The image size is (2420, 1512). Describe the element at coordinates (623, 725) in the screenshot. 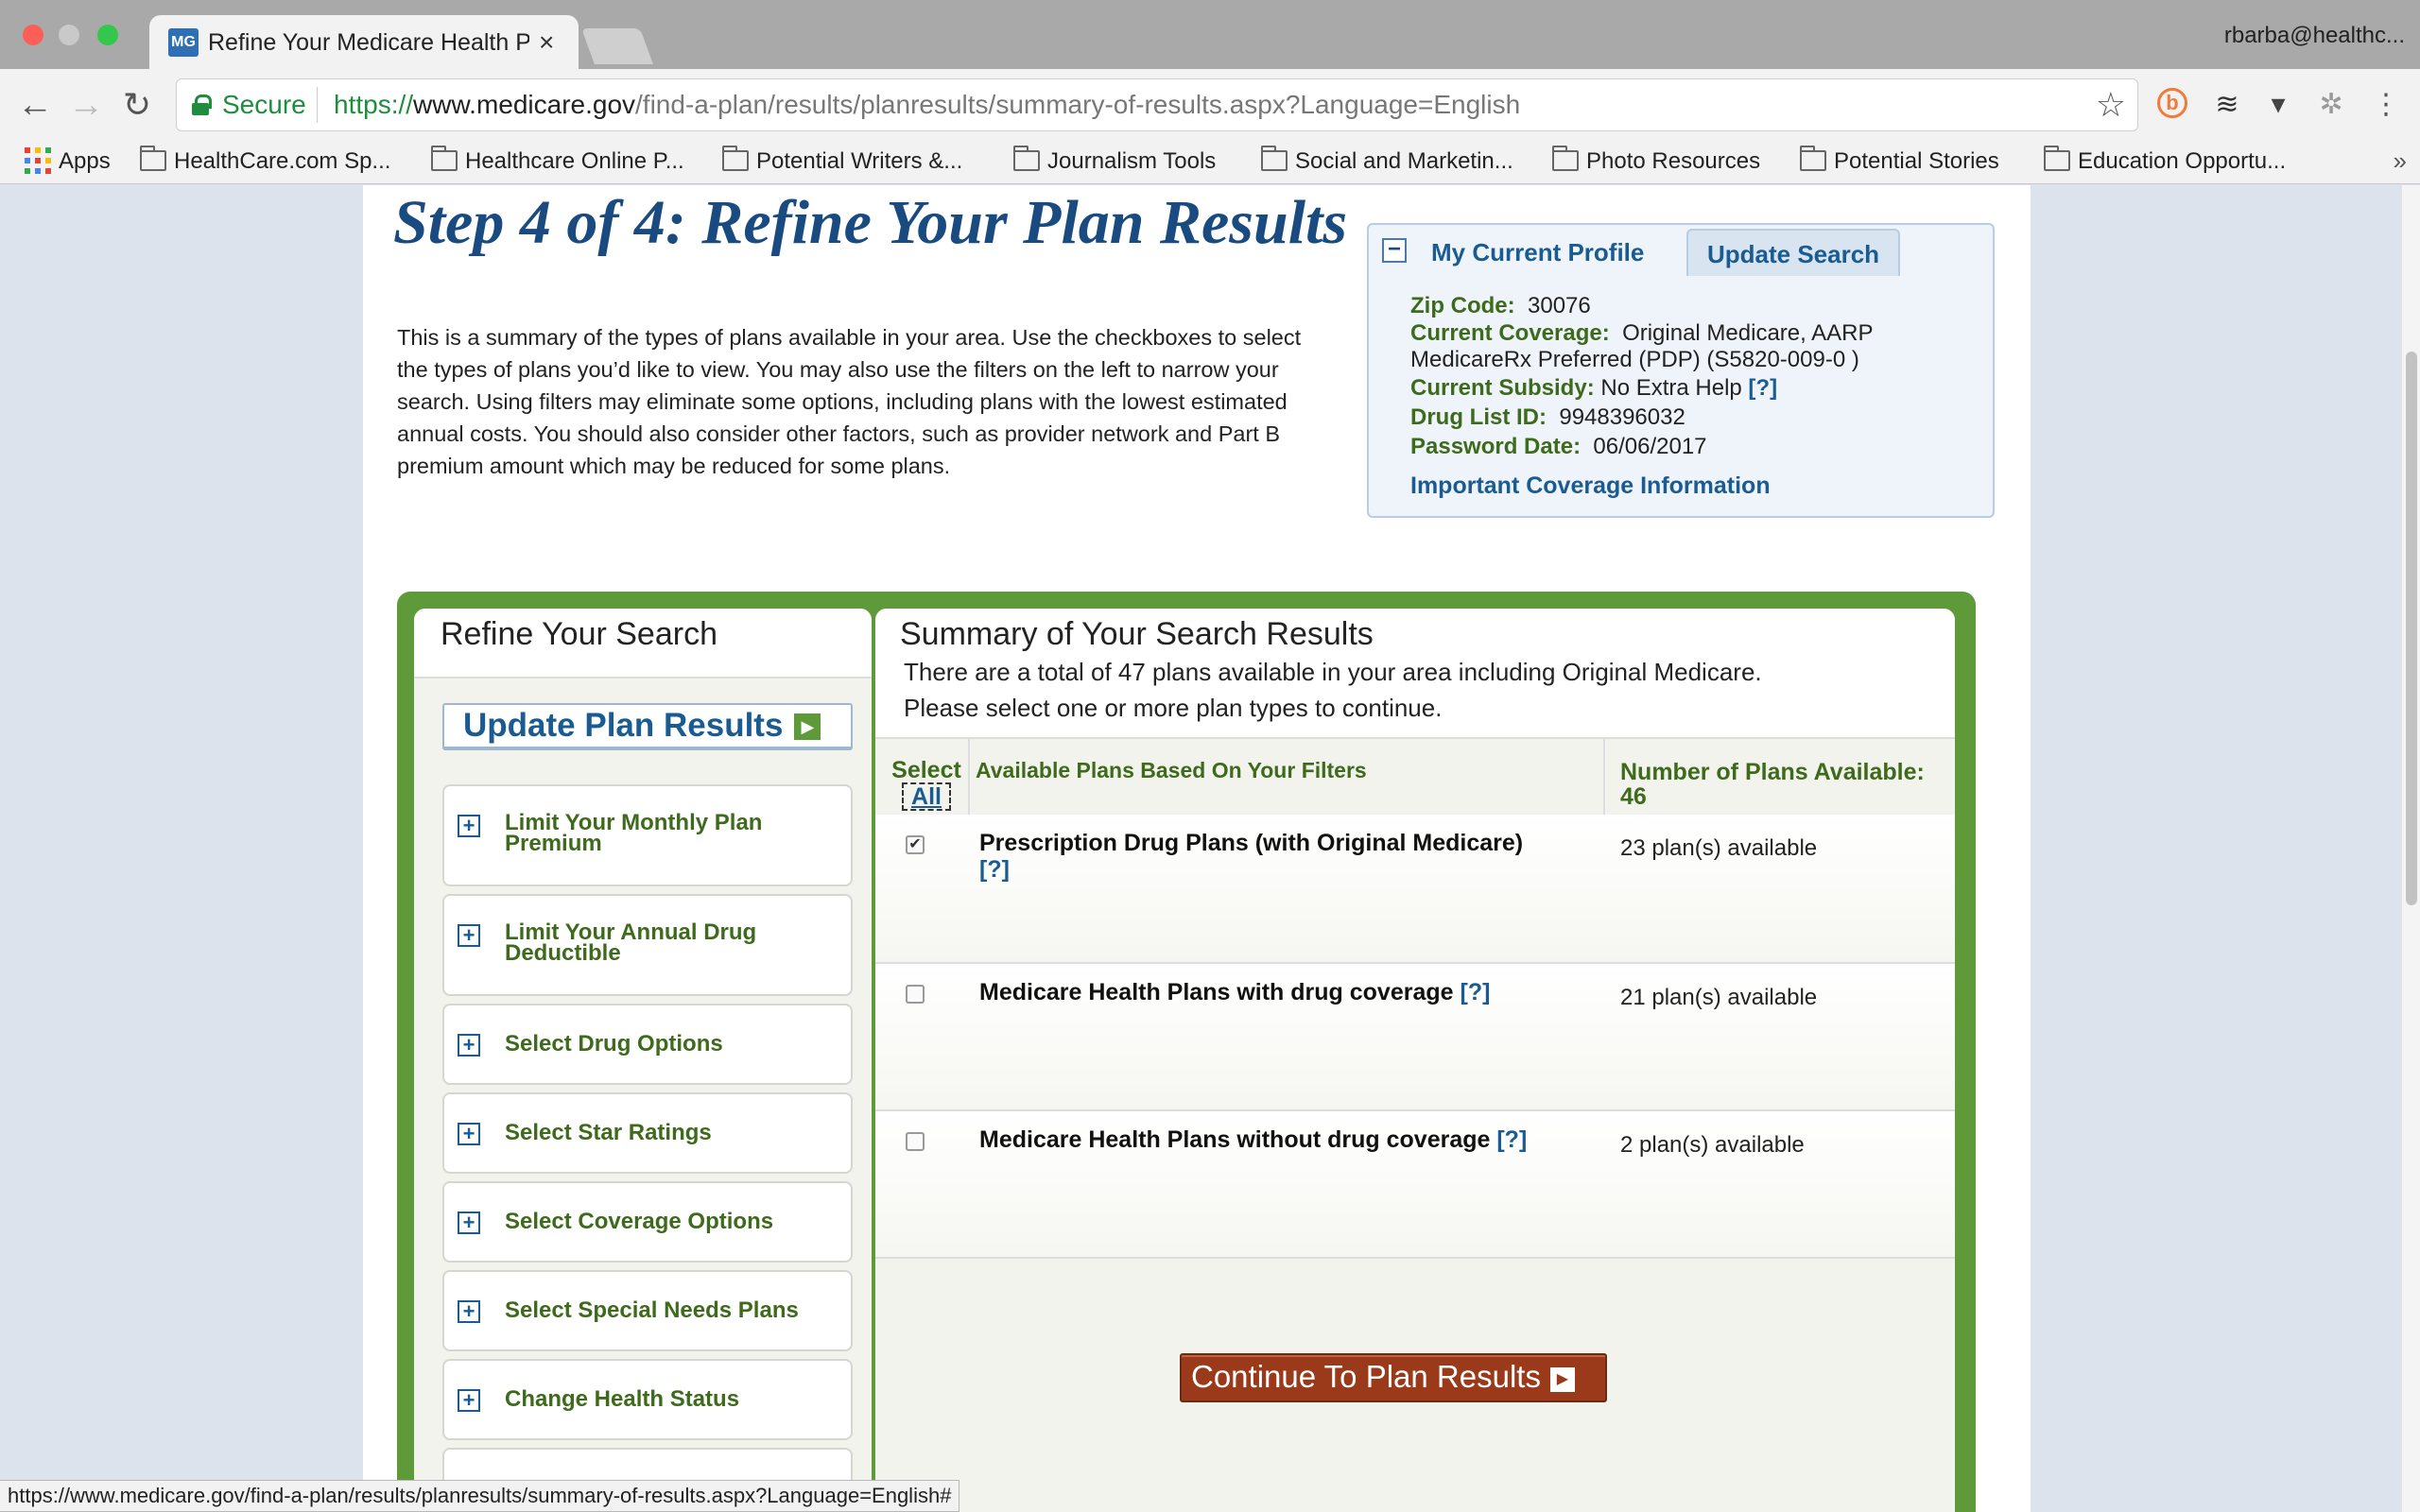

I see `update-plan-results-label: Update Plan Results` at that location.